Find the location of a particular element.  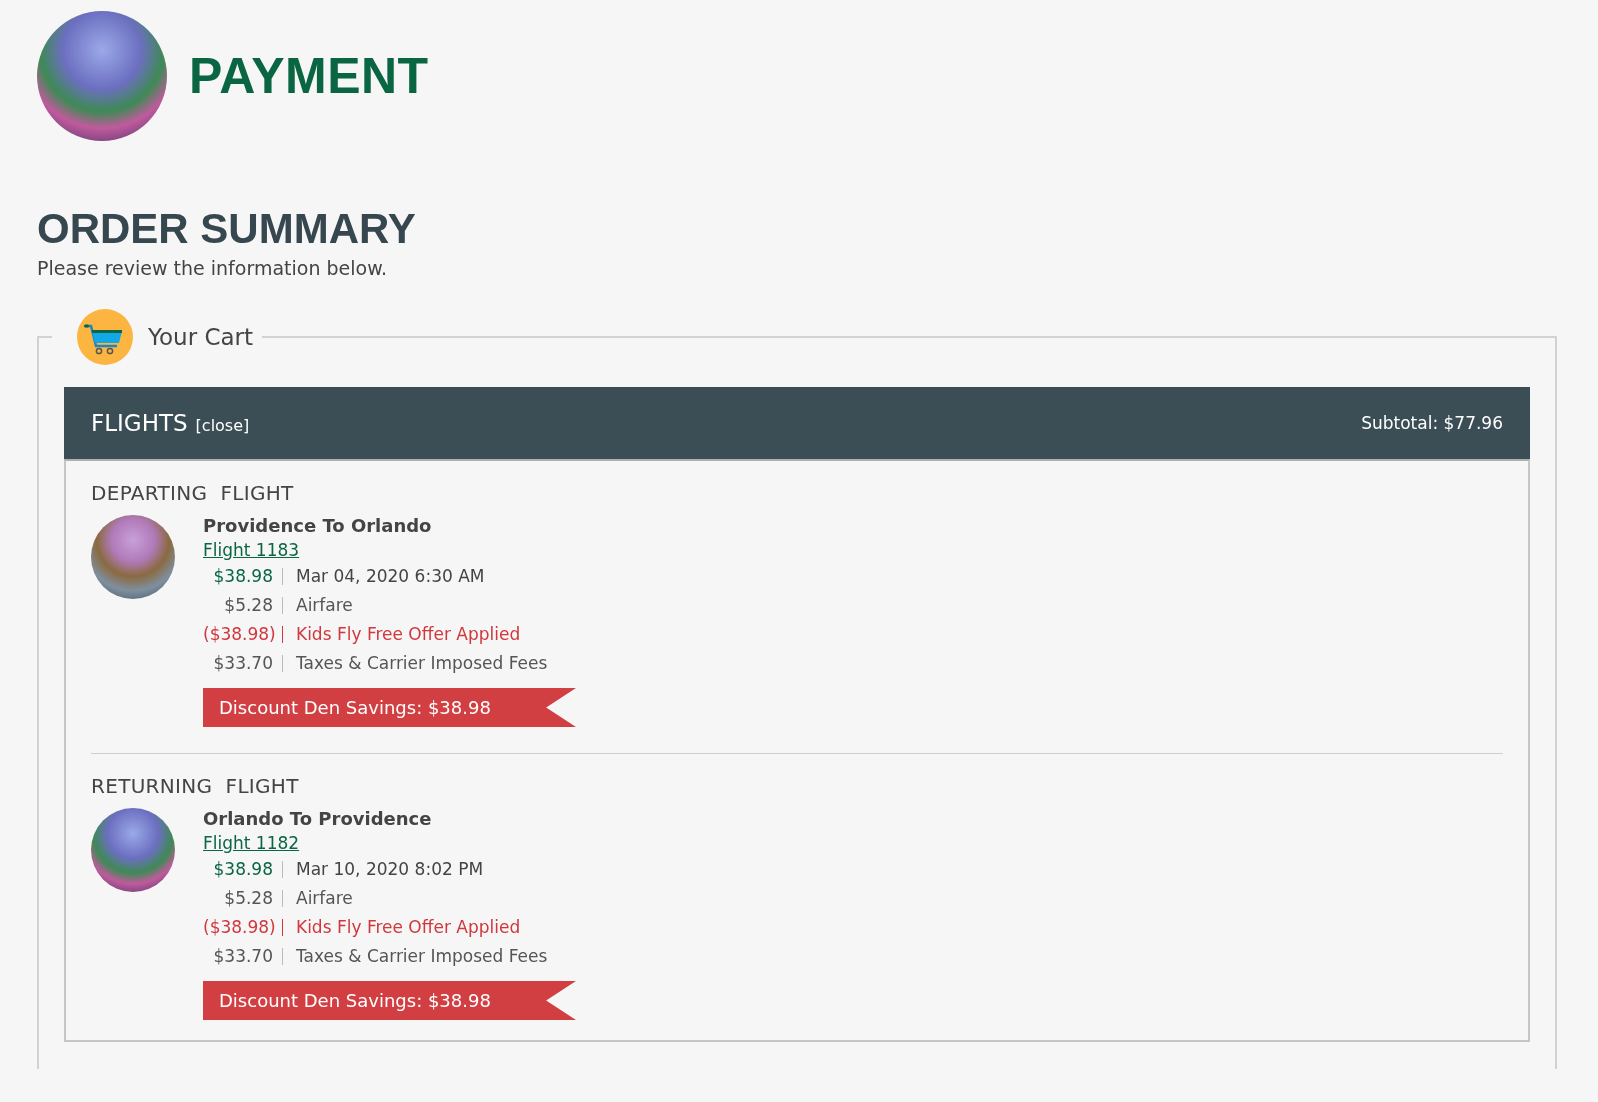

page-title: PAYMENT is located at coordinates (309, 76).